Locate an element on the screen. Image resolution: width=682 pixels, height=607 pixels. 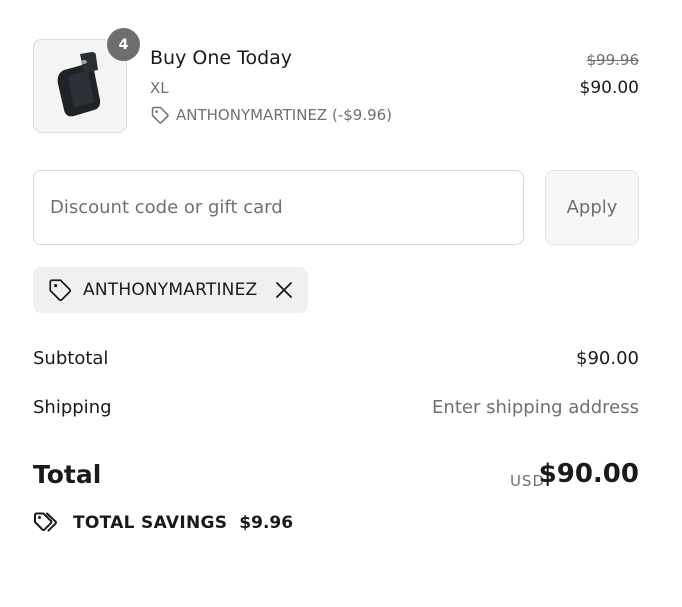
total-savings: TOTAL SAVINGS $9.96 is located at coordinates (163, 523).